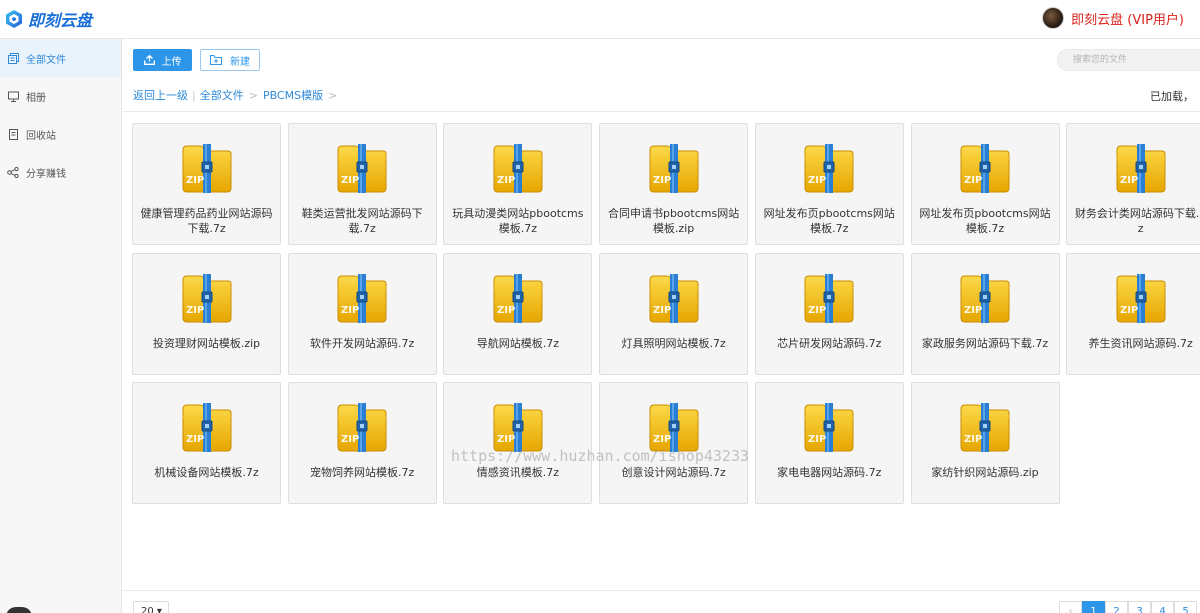 Image resolution: width=1200 pixels, height=613 pixels. What do you see at coordinates (13, 96) in the screenshot?
I see `monitor-icon` at bounding box center [13, 96].